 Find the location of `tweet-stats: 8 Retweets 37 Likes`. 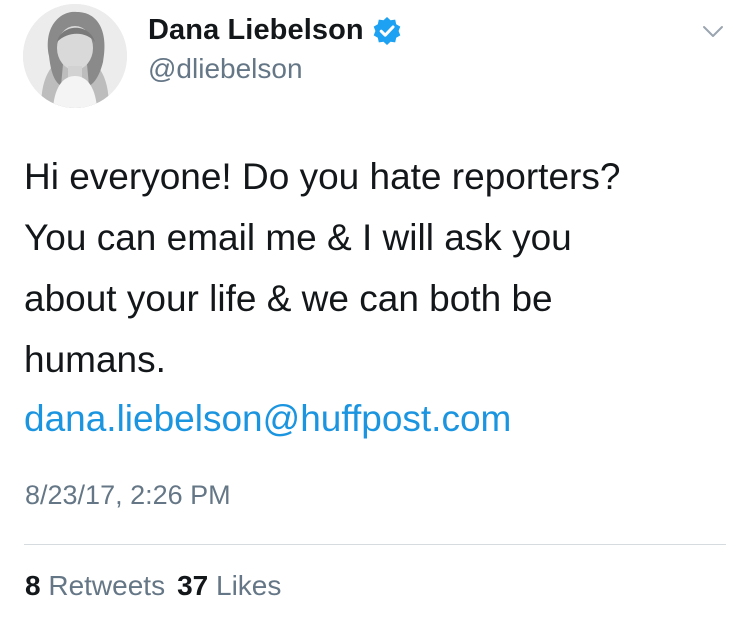

tweet-stats: 8 Retweets 37 Likes is located at coordinates (153, 586).